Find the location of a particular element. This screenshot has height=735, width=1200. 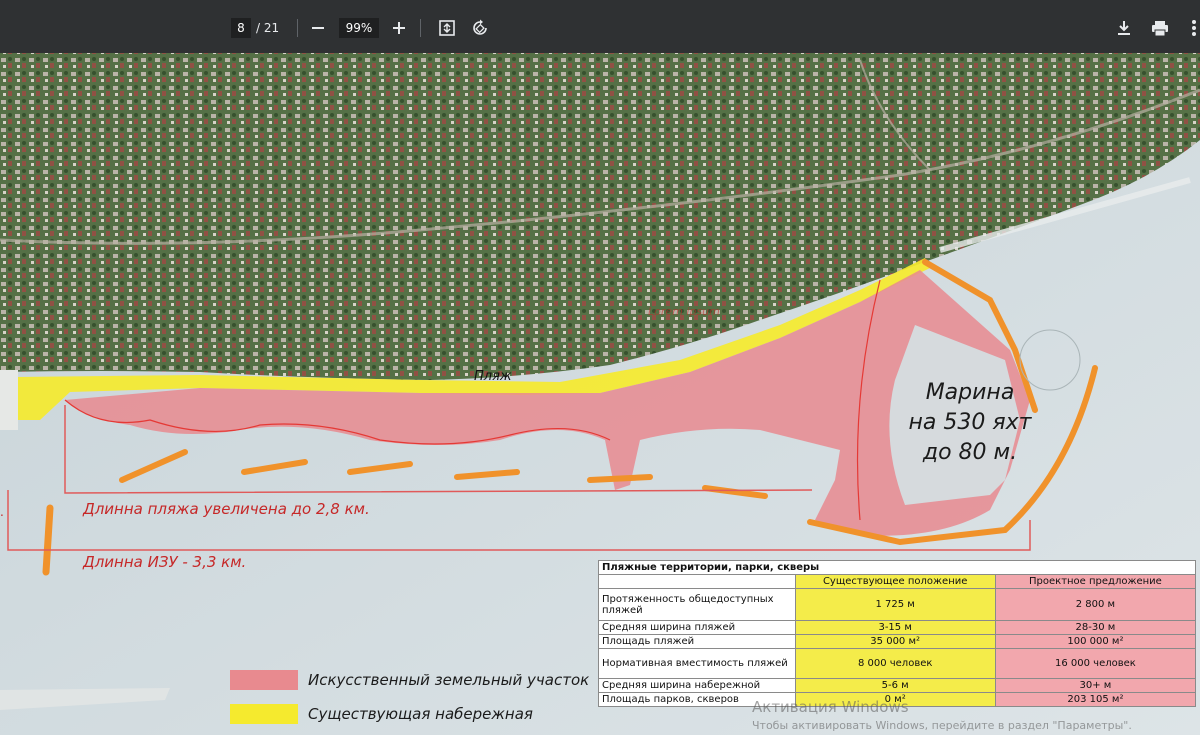

table-row: Площадь пляжей 35 000 м² 100 000 м² is located at coordinates (897, 641).